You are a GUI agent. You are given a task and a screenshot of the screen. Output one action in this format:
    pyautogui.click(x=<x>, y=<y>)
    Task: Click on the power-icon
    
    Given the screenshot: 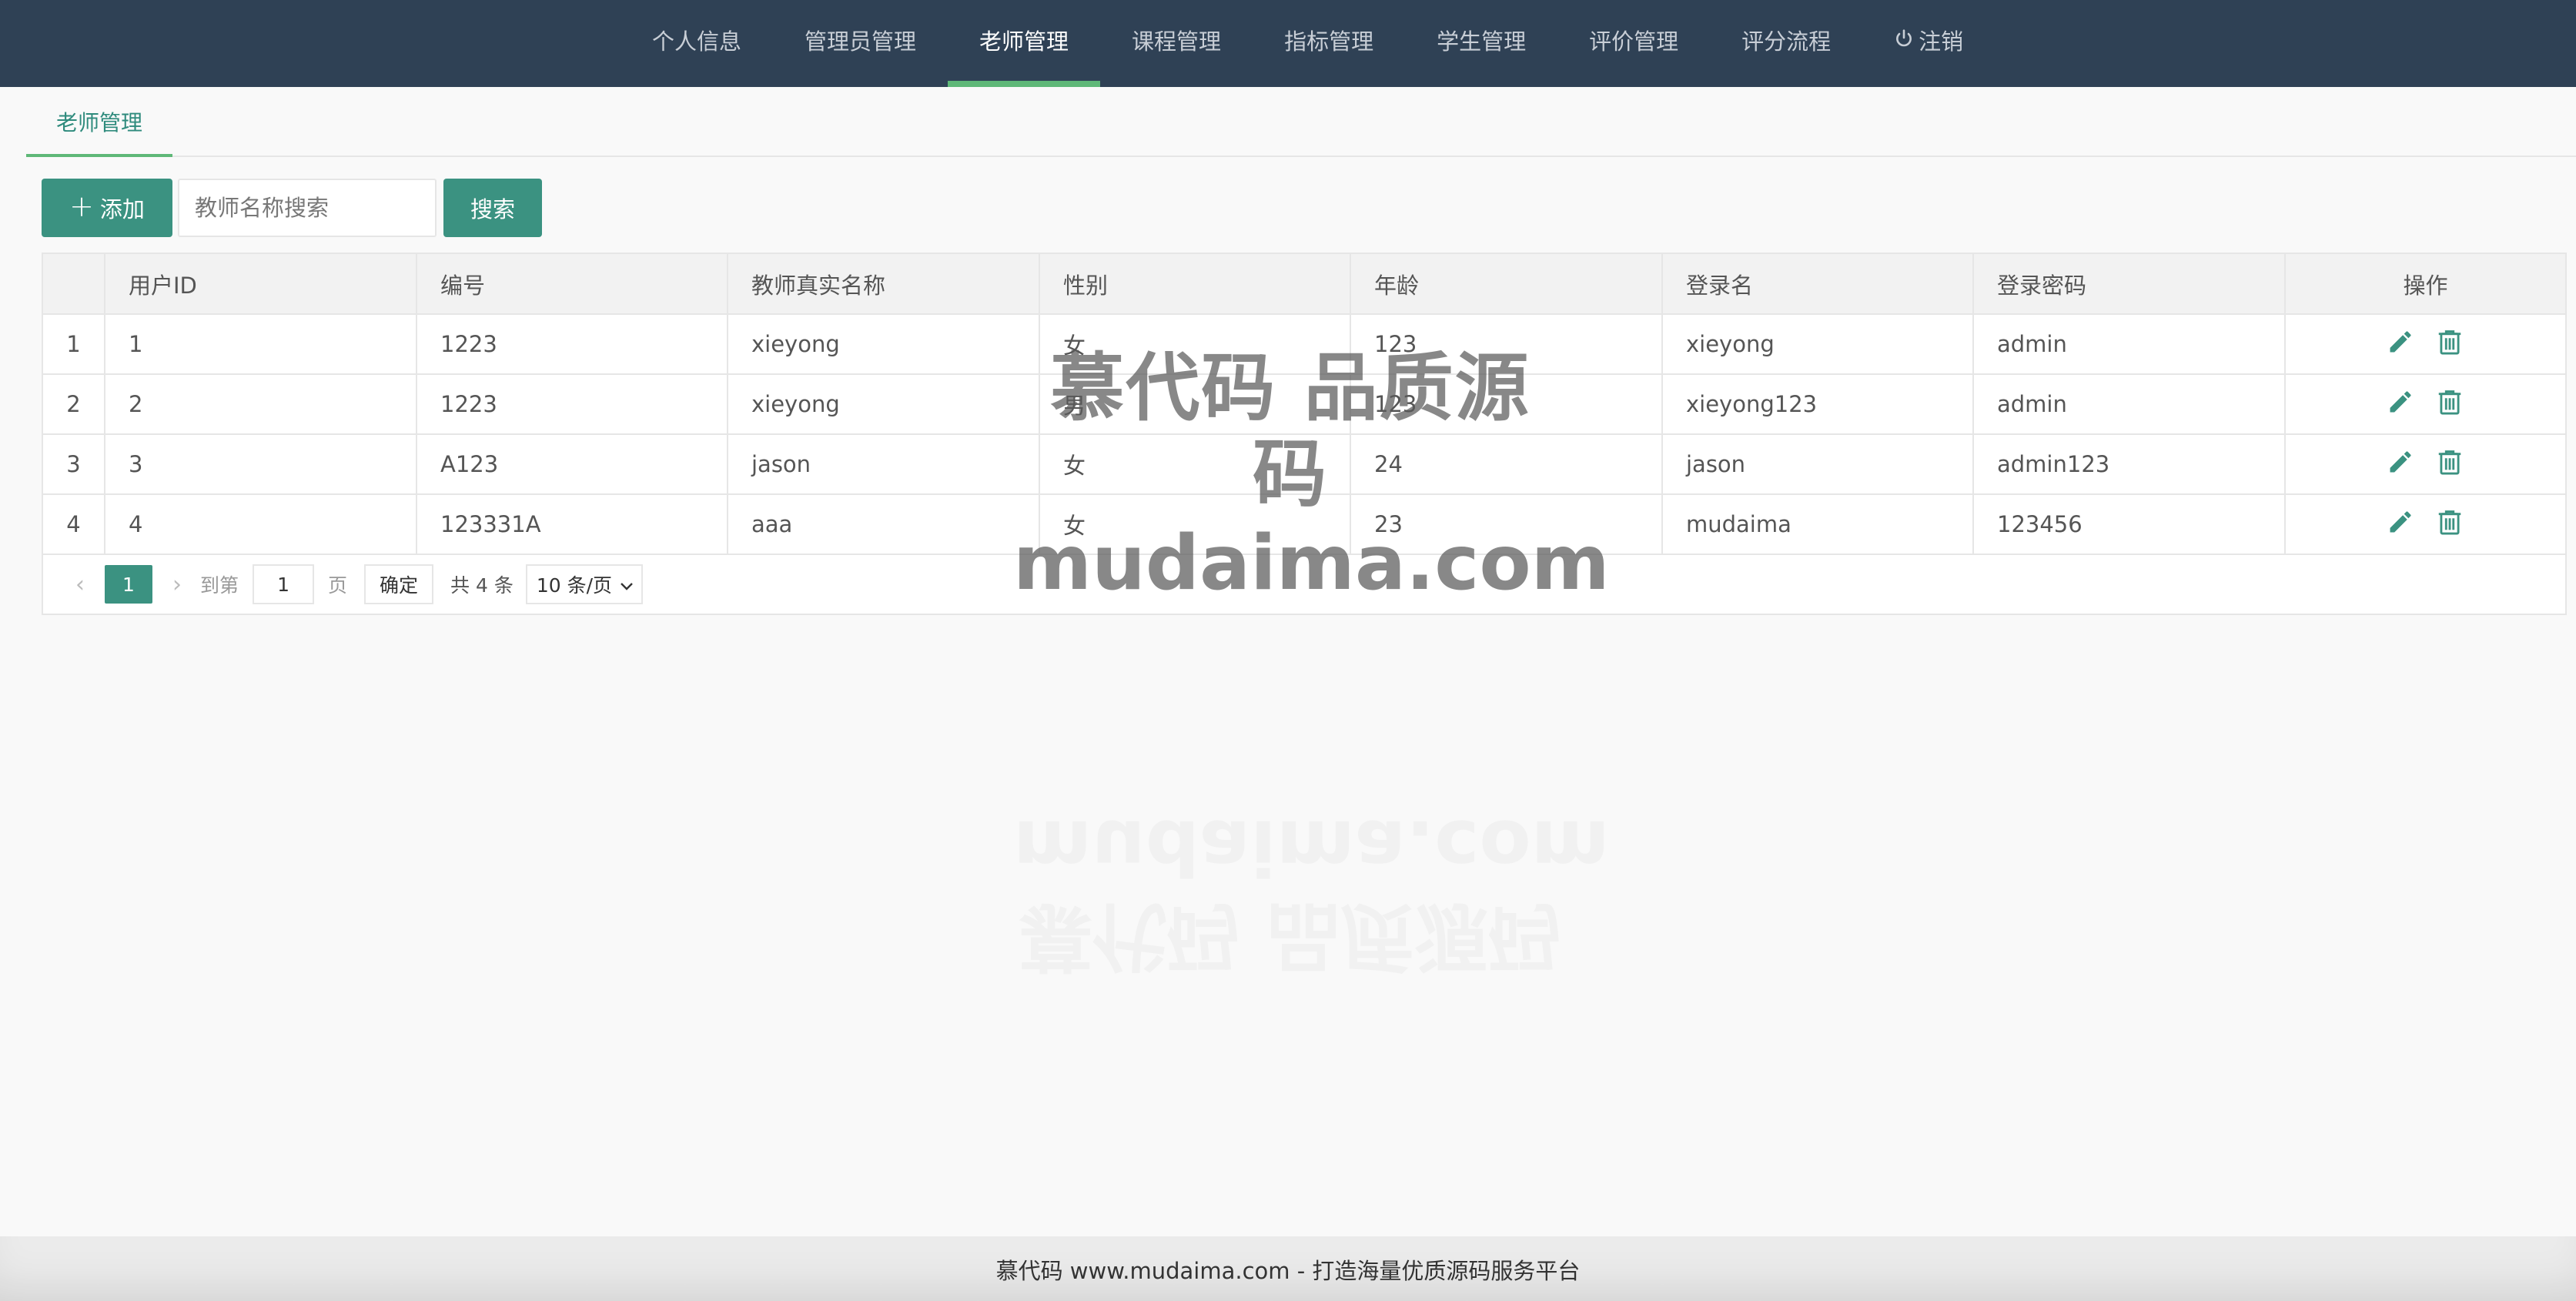 What is the action you would take?
    pyautogui.click(x=1904, y=41)
    